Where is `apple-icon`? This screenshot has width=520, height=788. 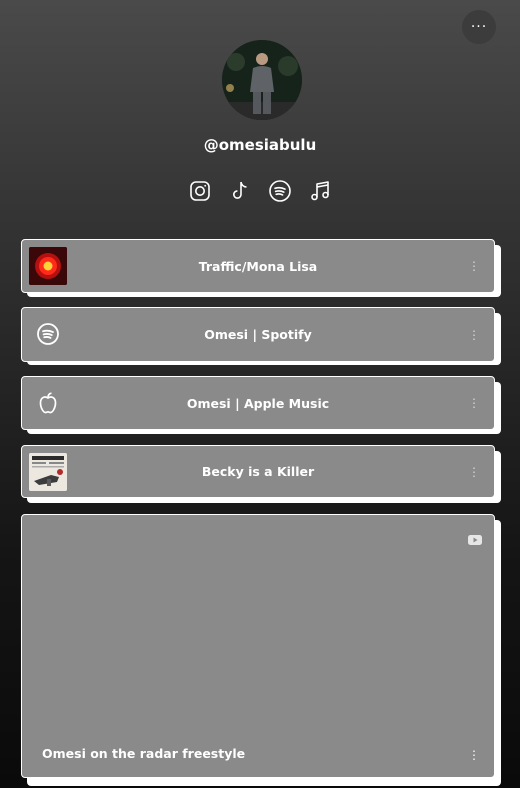
apple-icon is located at coordinates (48, 403).